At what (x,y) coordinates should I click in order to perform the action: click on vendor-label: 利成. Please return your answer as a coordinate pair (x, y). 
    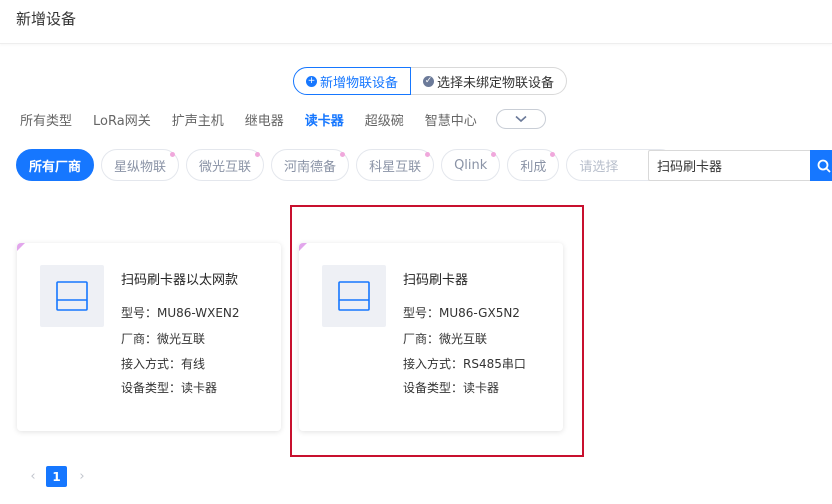
    Looking at the image, I should click on (533, 167).